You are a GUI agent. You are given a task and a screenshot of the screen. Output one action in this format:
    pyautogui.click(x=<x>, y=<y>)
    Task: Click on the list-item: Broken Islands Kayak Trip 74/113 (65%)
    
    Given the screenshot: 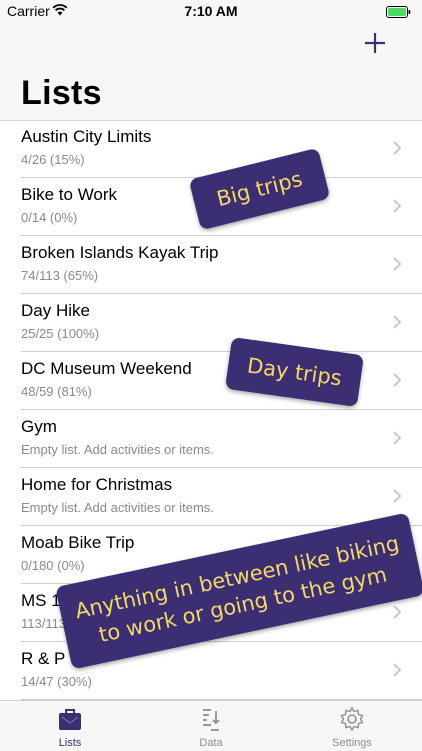 What is the action you would take?
    pyautogui.click(x=221, y=265)
    